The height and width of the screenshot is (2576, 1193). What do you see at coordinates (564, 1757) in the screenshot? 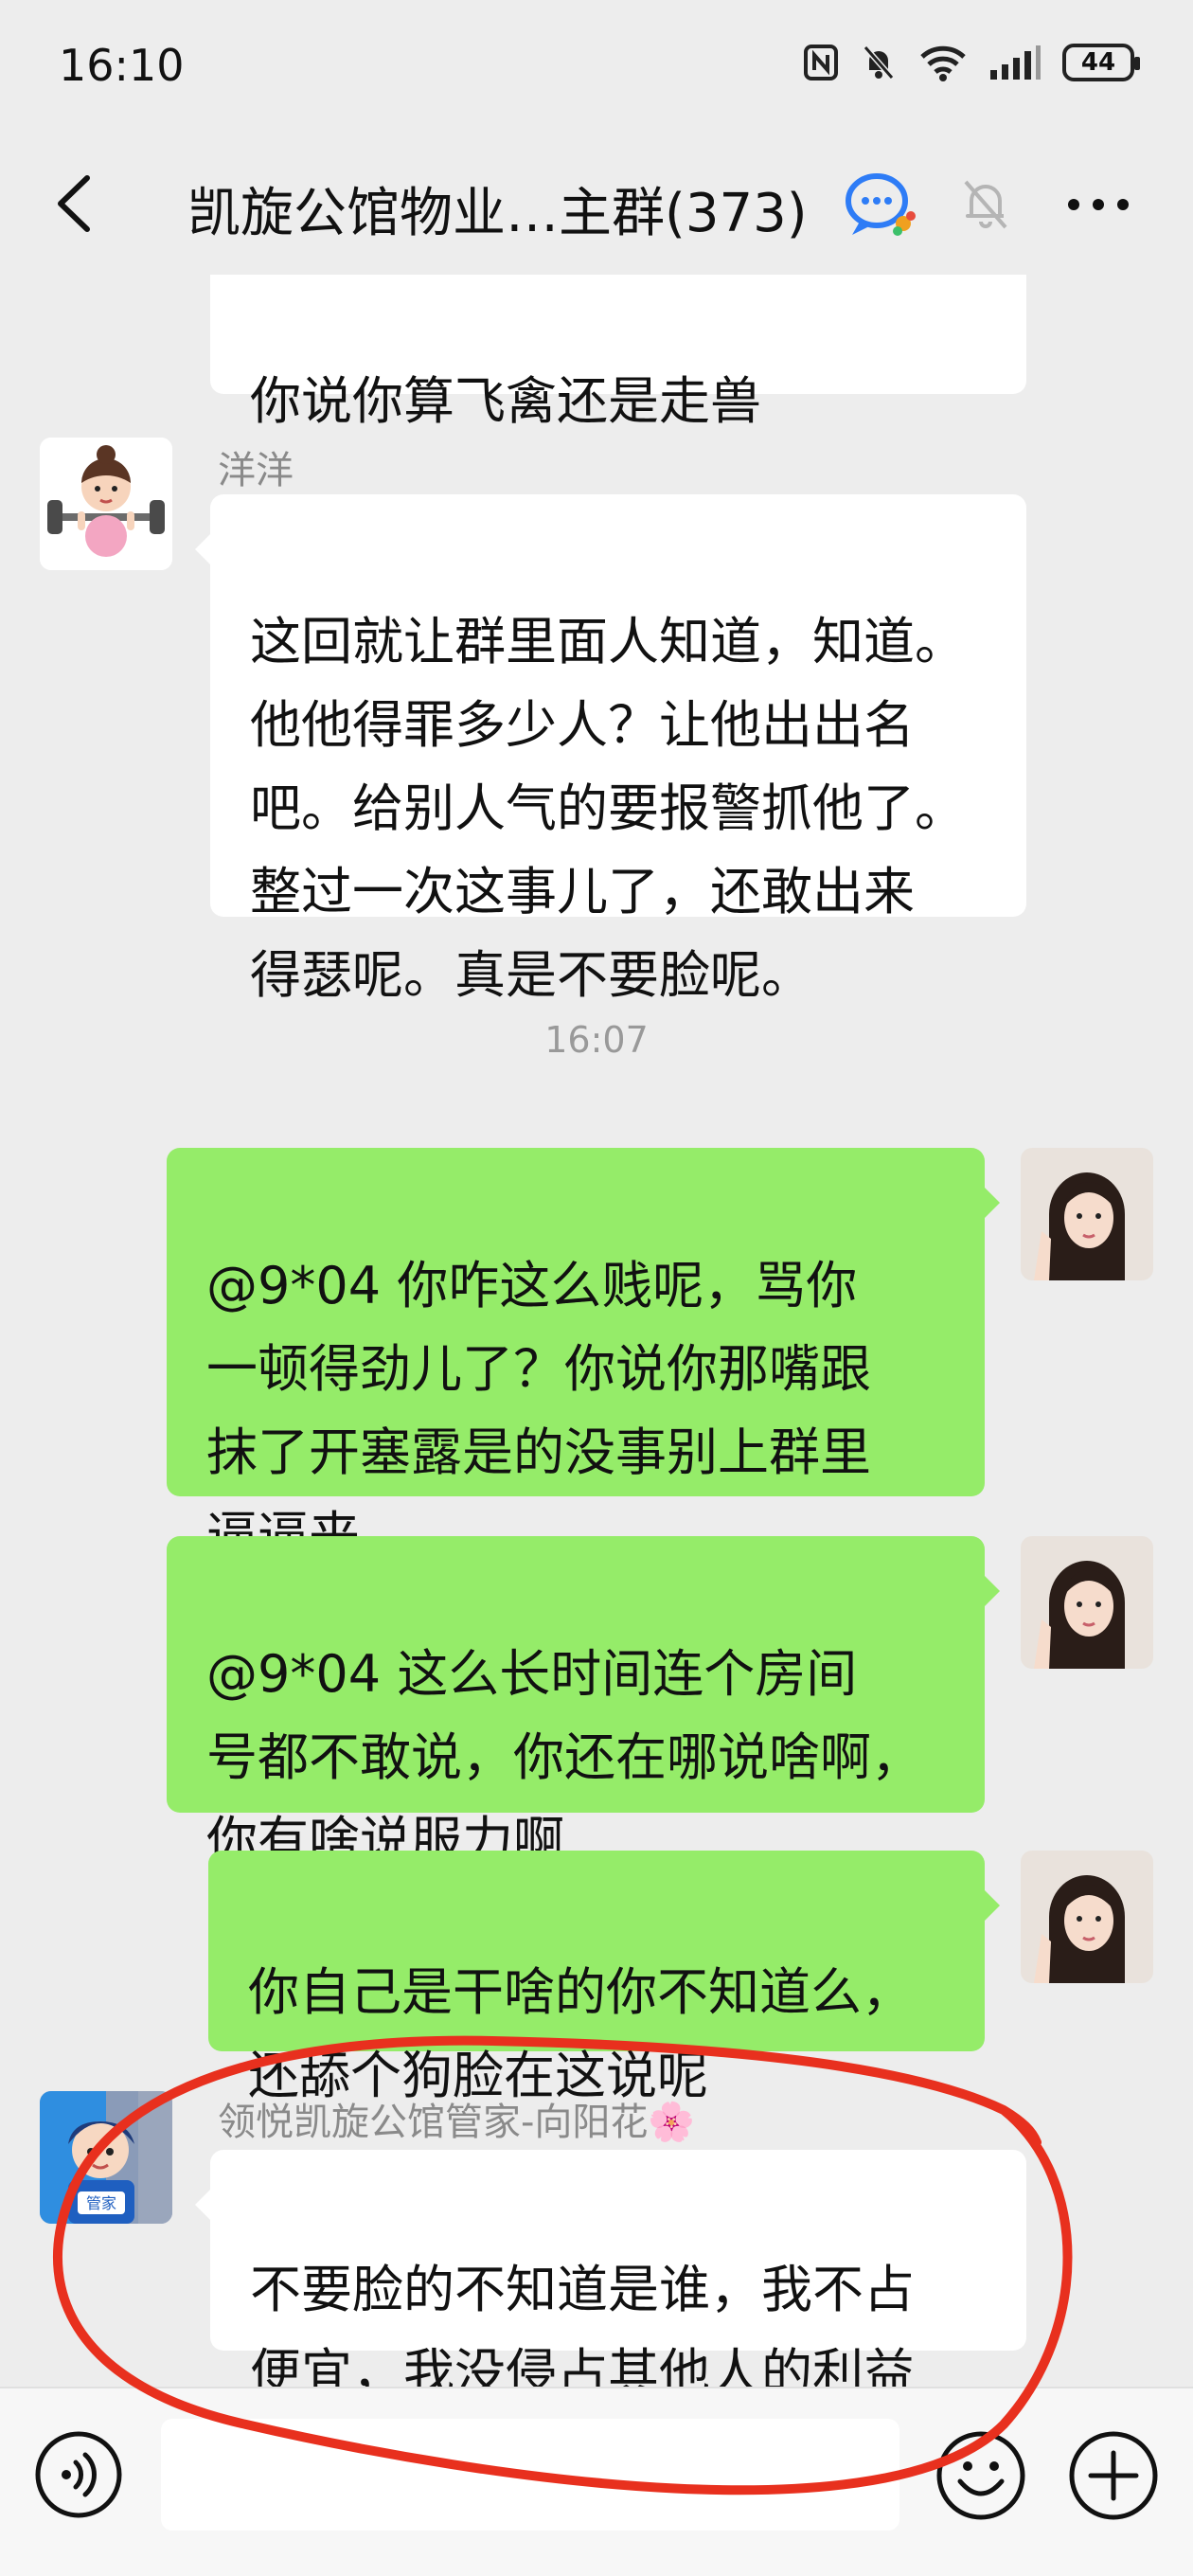
I see `message-text: @9*04 这么长时间连个房间 号都不敢说，你还在哪说啥啊， 你有啥说服力啊` at bounding box center [564, 1757].